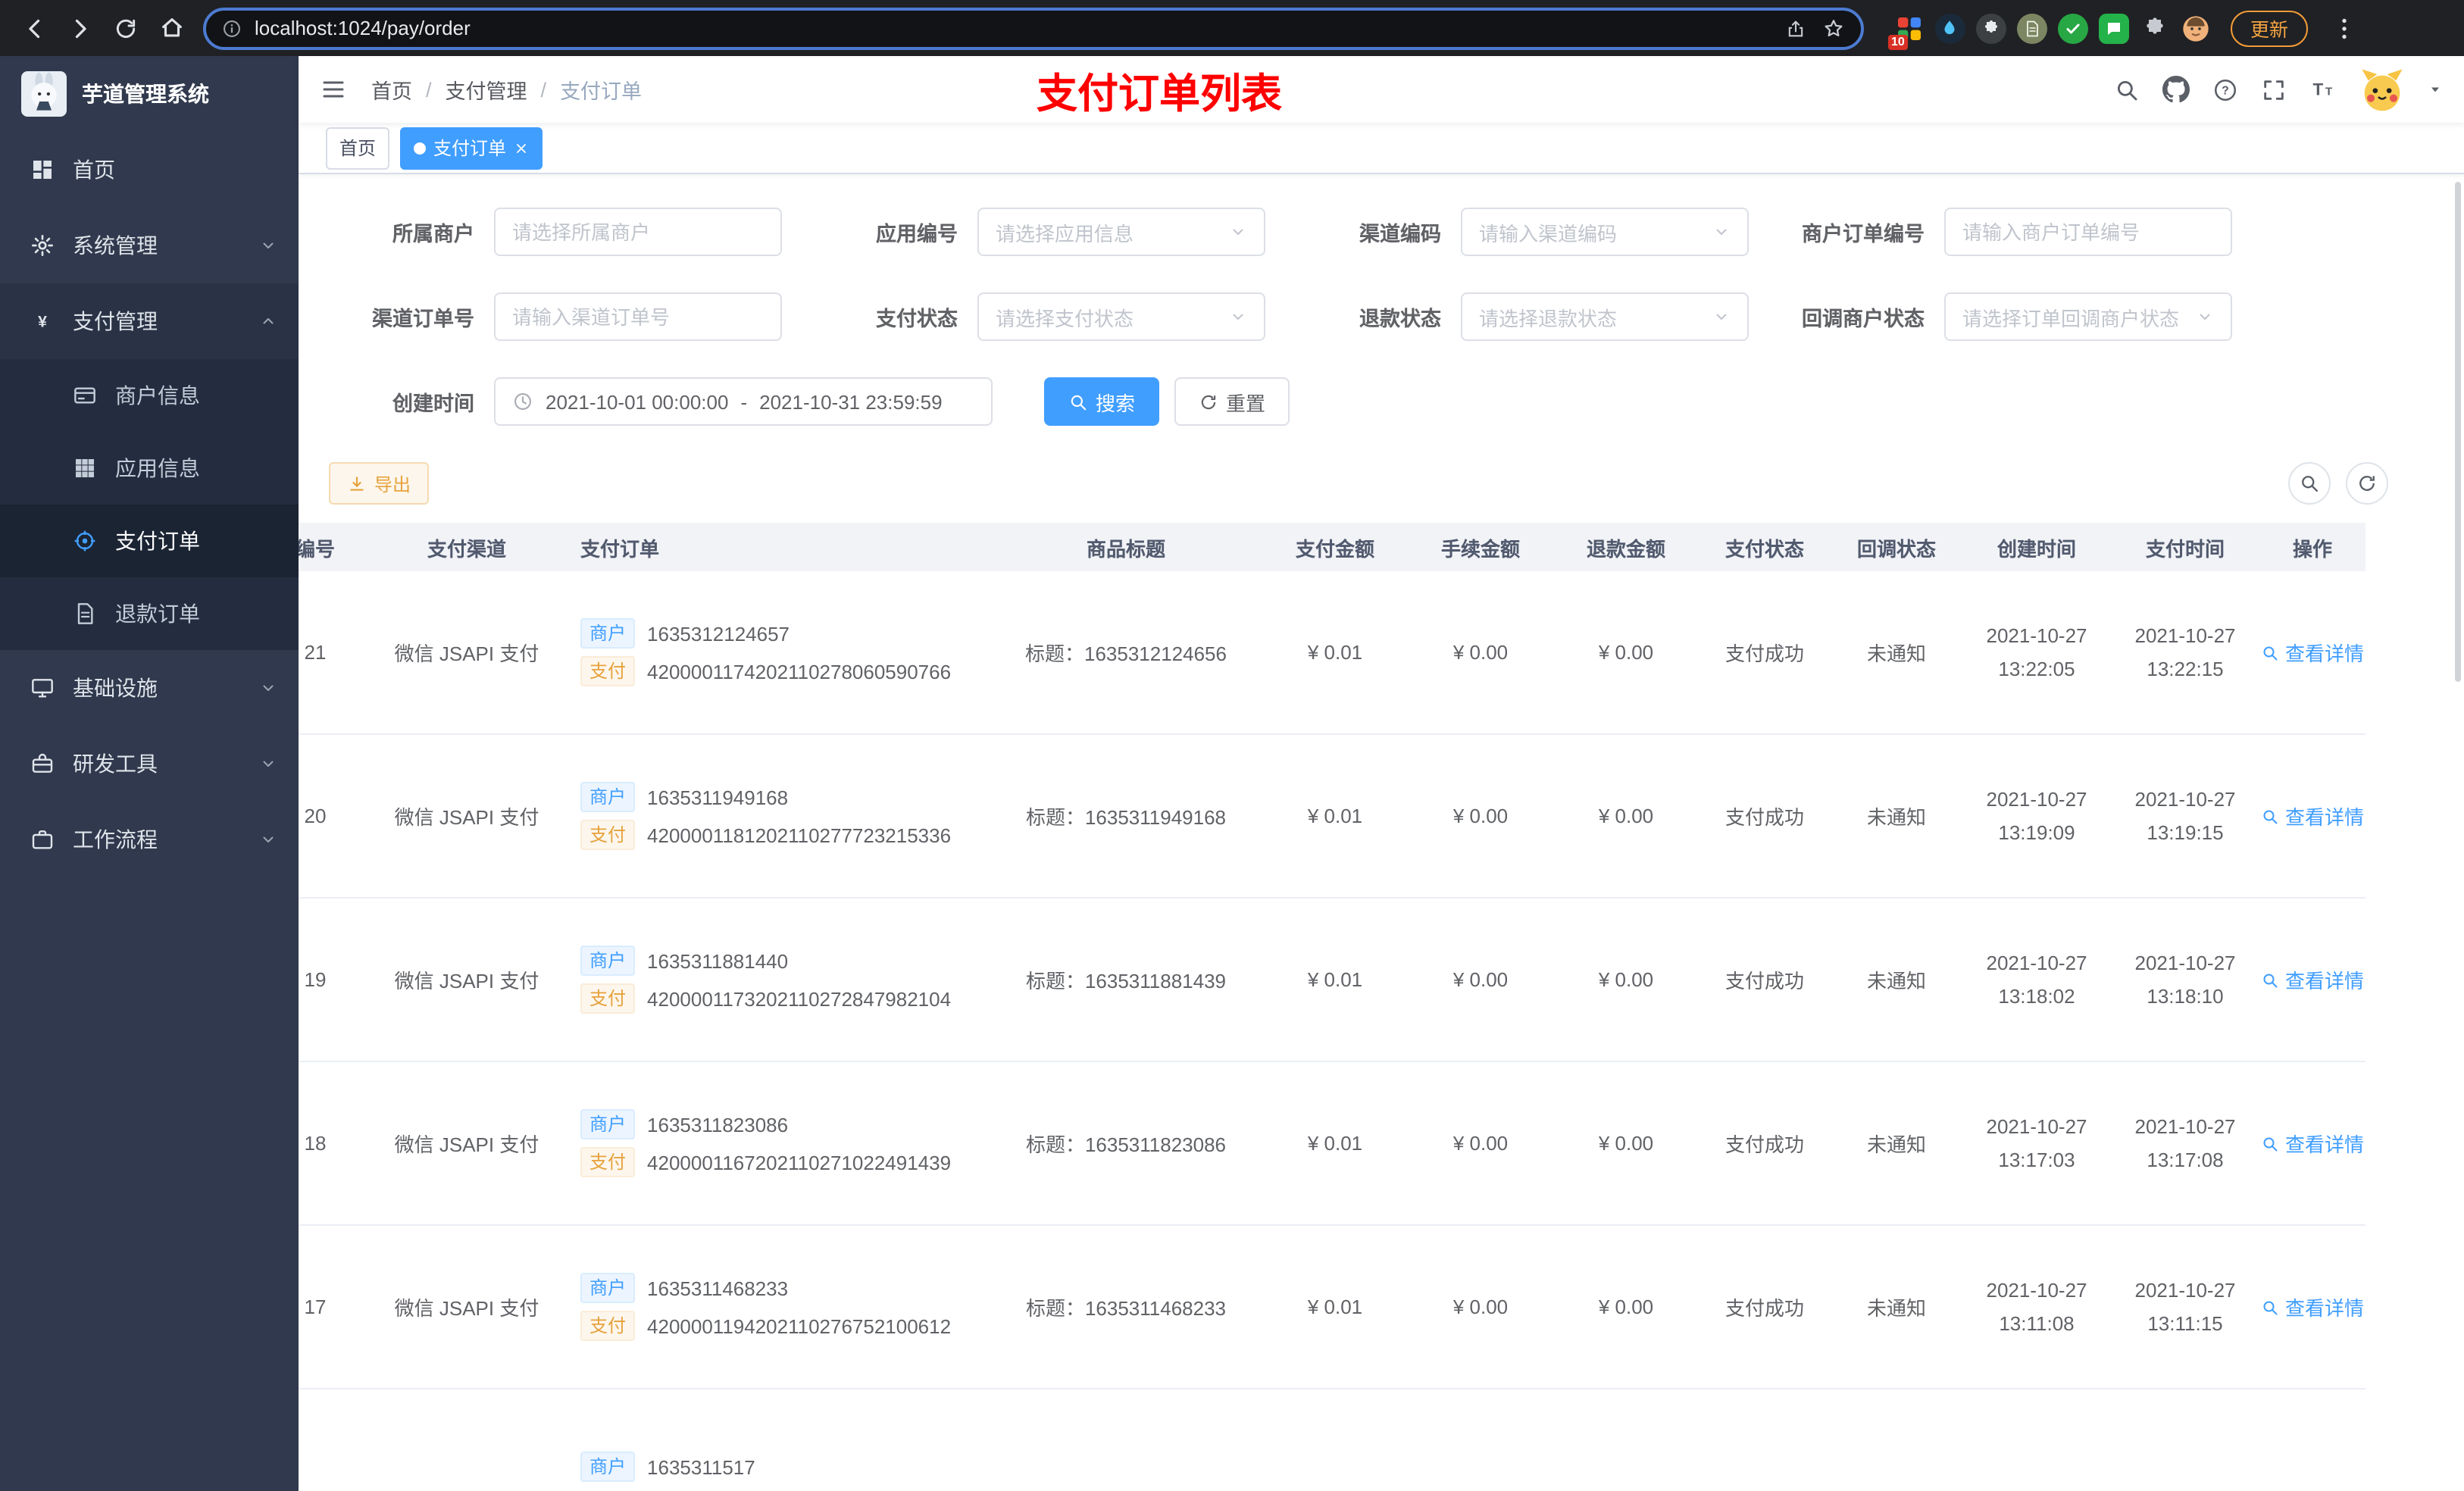 This screenshot has height=1491, width=2464. What do you see at coordinates (358, 148) in the screenshot?
I see `tab-home: 首页` at bounding box center [358, 148].